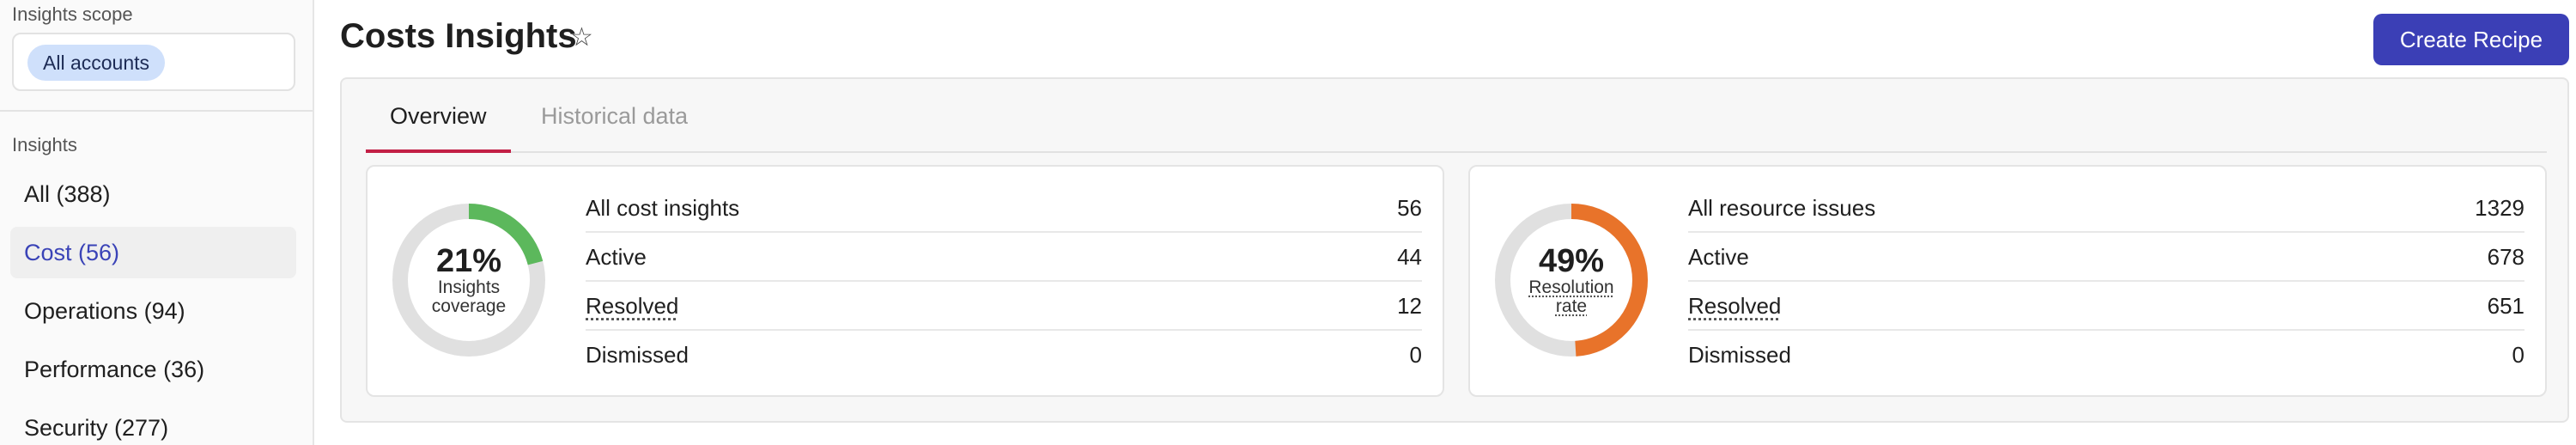  What do you see at coordinates (1004, 257) in the screenshot?
I see `stat-row: Active 44` at bounding box center [1004, 257].